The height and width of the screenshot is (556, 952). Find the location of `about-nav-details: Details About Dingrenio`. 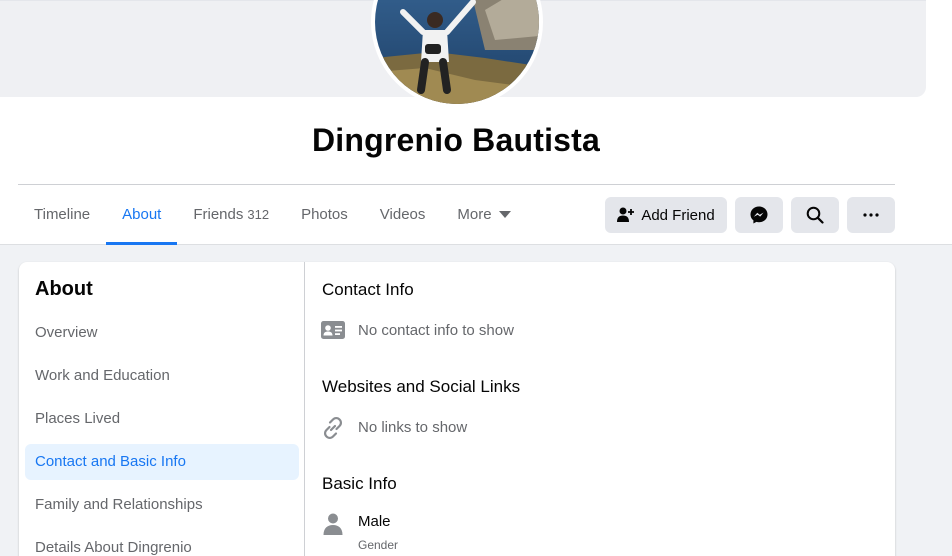

about-nav-details: Details About Dingrenio is located at coordinates (162, 543).